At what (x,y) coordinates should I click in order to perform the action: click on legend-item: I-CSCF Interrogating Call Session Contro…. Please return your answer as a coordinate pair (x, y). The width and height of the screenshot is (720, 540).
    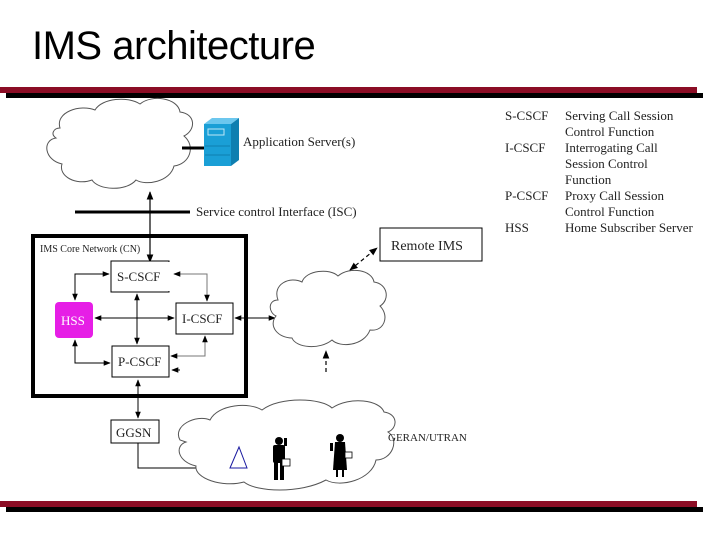
    Looking at the image, I should click on (605, 164).